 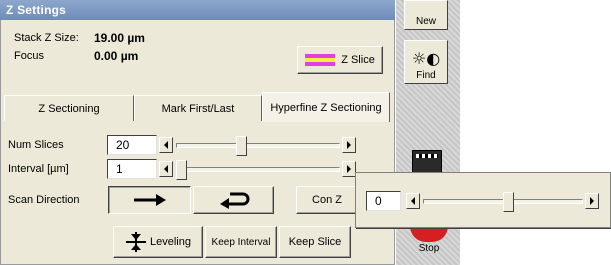 What do you see at coordinates (132, 169) in the screenshot?
I see `interval-input: 1` at bounding box center [132, 169].